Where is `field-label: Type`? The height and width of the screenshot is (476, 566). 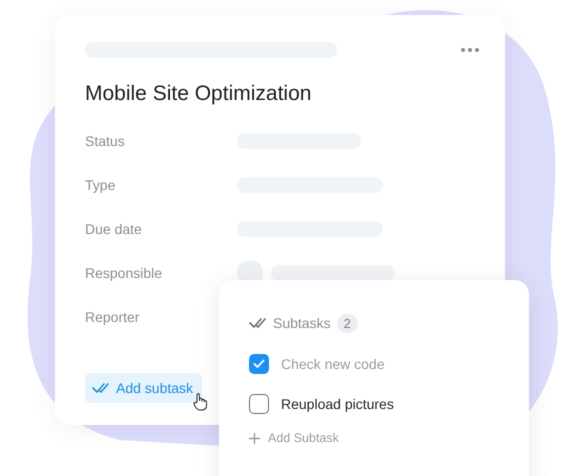
field-label: Type is located at coordinates (100, 185).